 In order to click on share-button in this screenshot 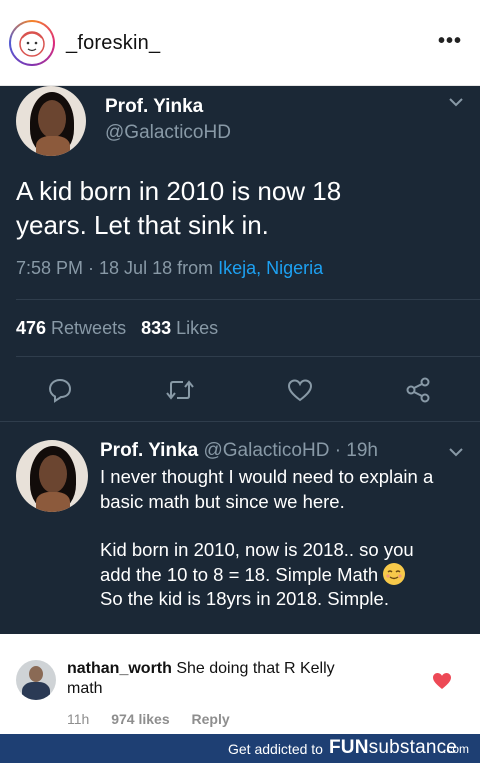, I will do `click(418, 390)`.